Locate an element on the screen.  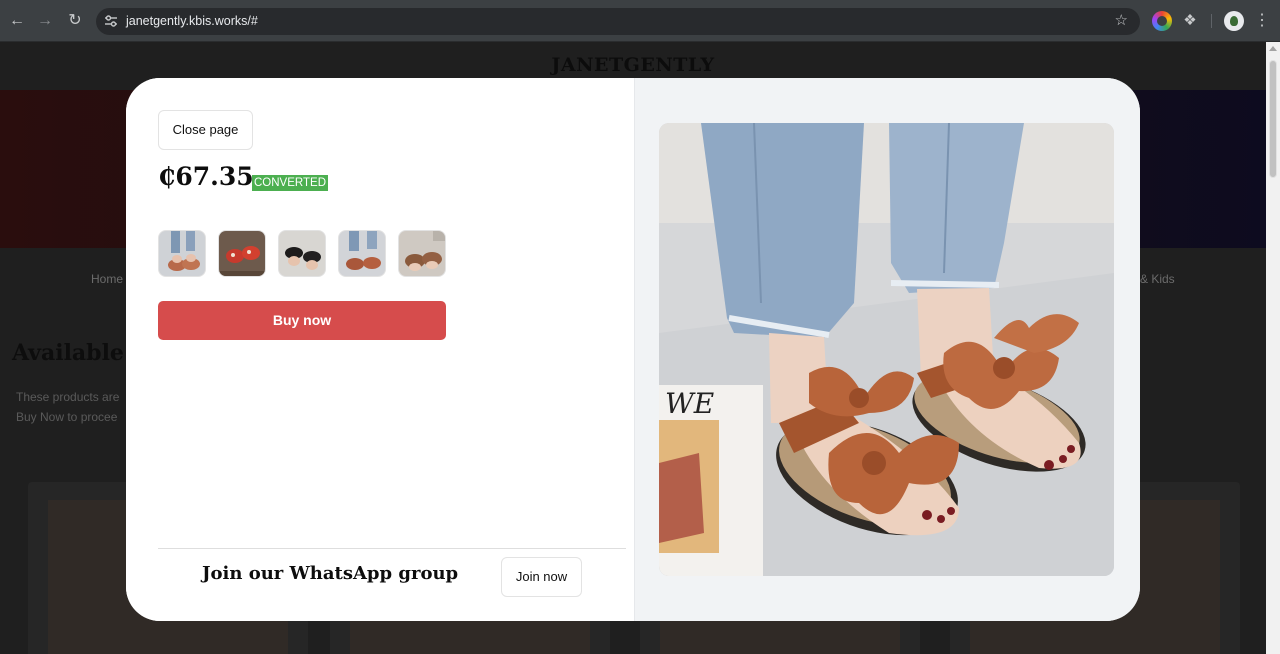
thumb-sandal-red is located at coordinates (242, 253).